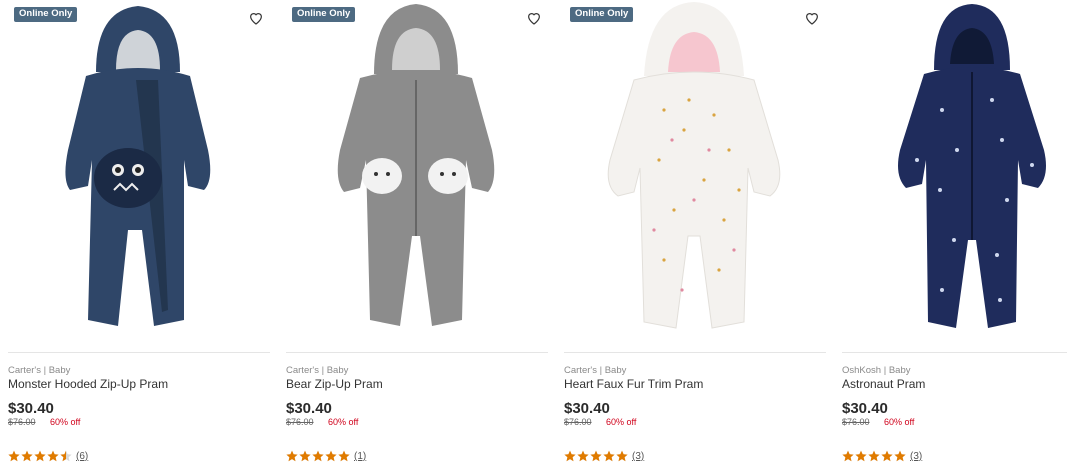 This screenshot has height=475, width=1067. What do you see at coordinates (334, 384) in the screenshot?
I see `product-name-link: Bear Zip-Up Pram` at bounding box center [334, 384].